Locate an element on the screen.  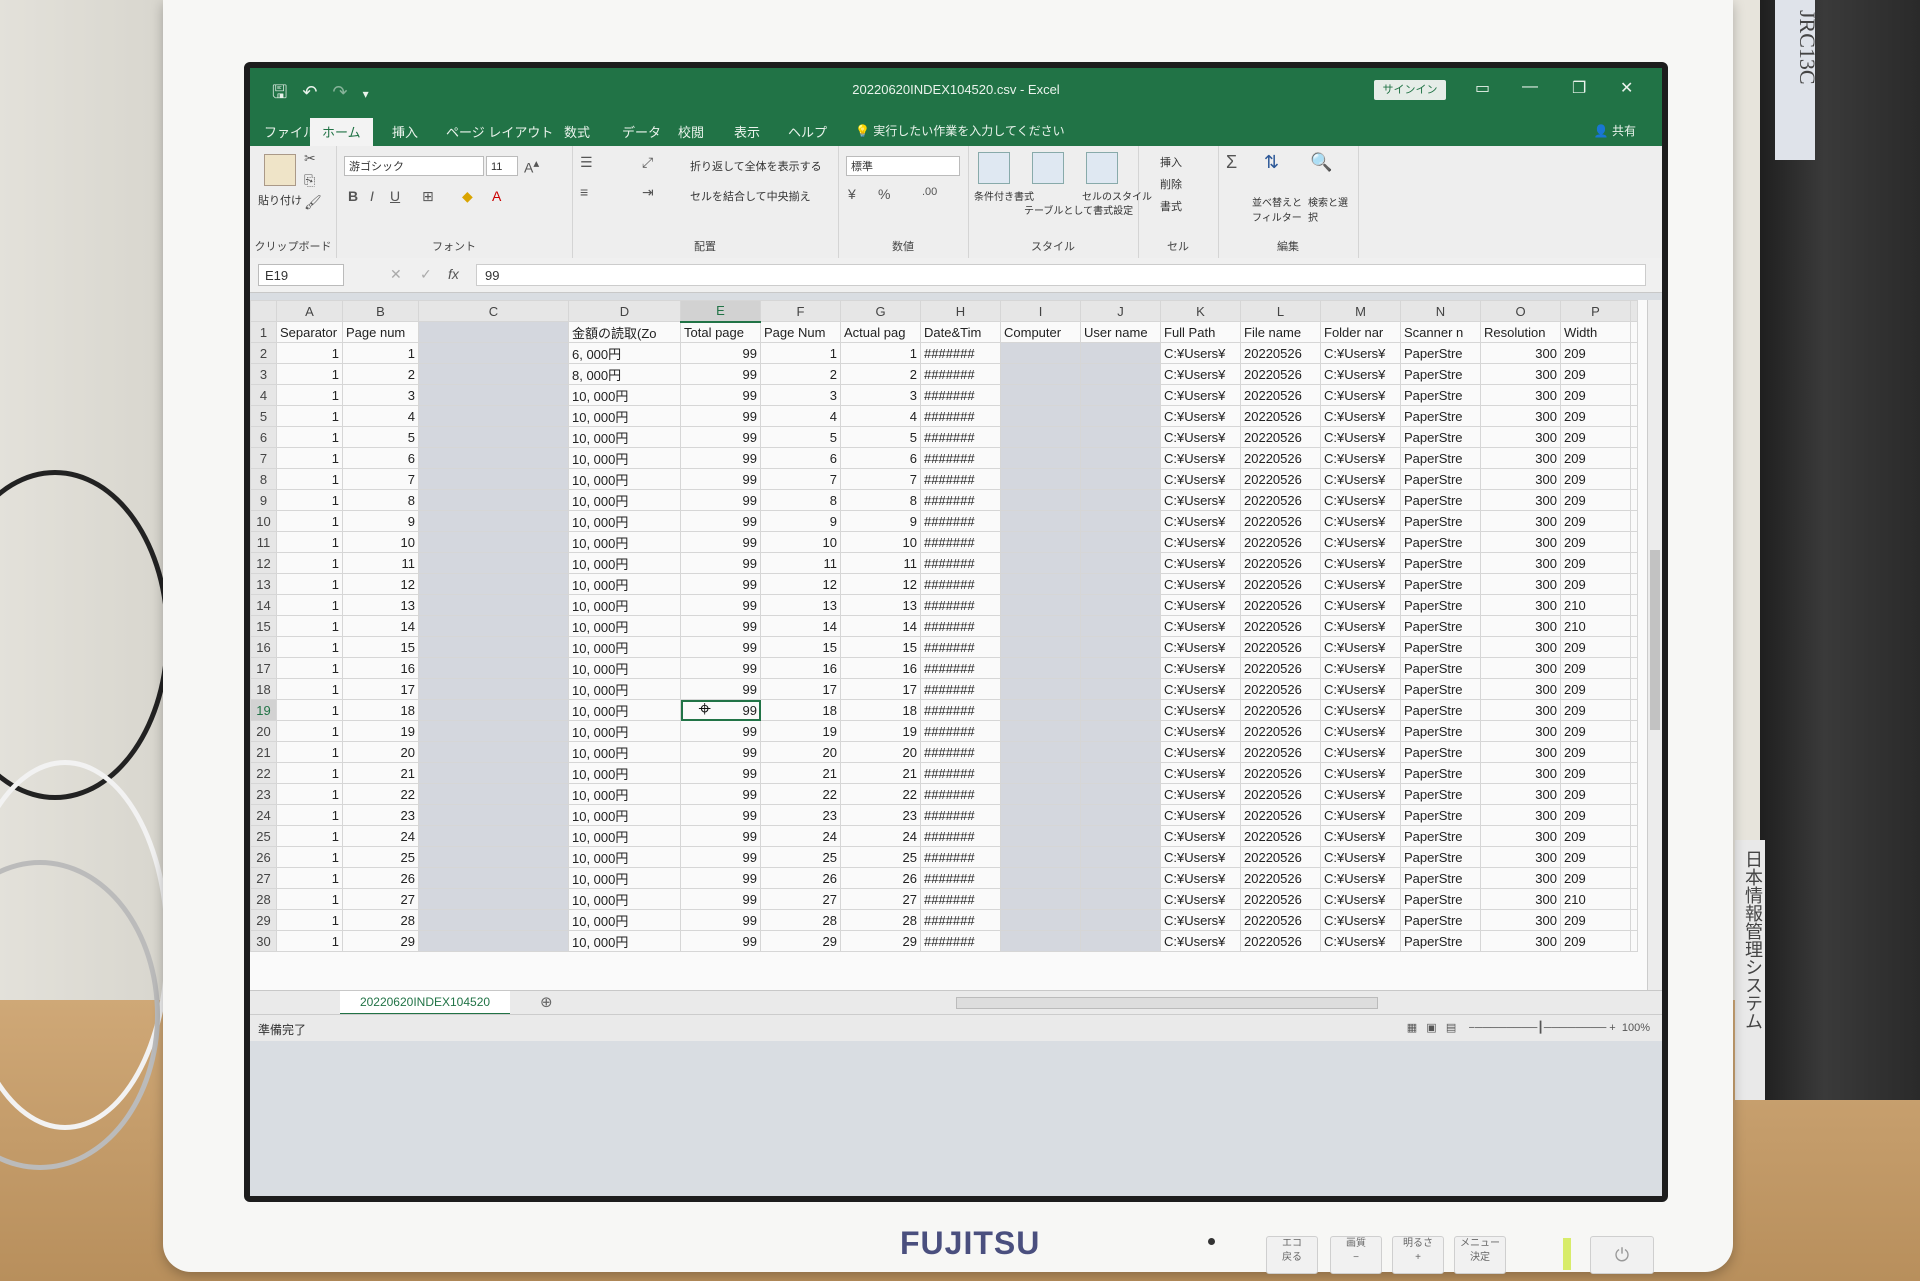
cell: 26 is located at coordinates (800, 878).